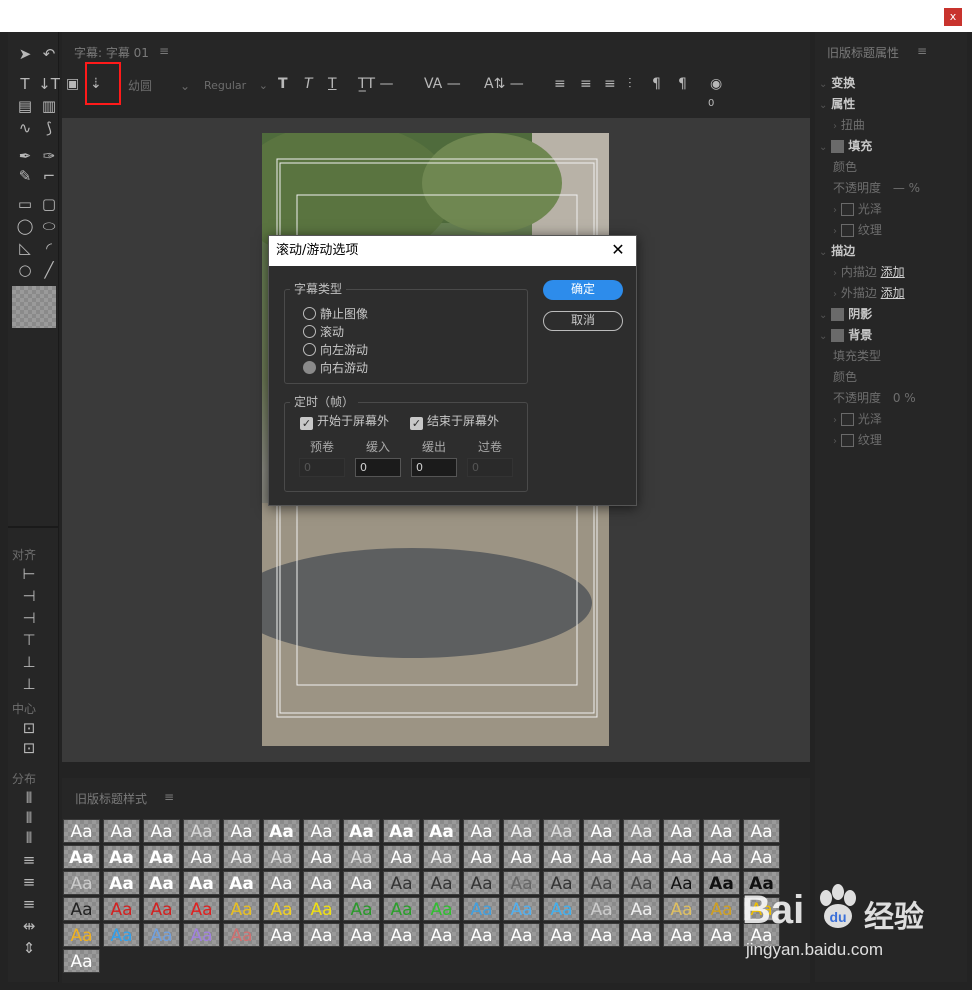  Describe the element at coordinates (845, 334) in the screenshot. I see `property-row: ⌄ 背景` at that location.